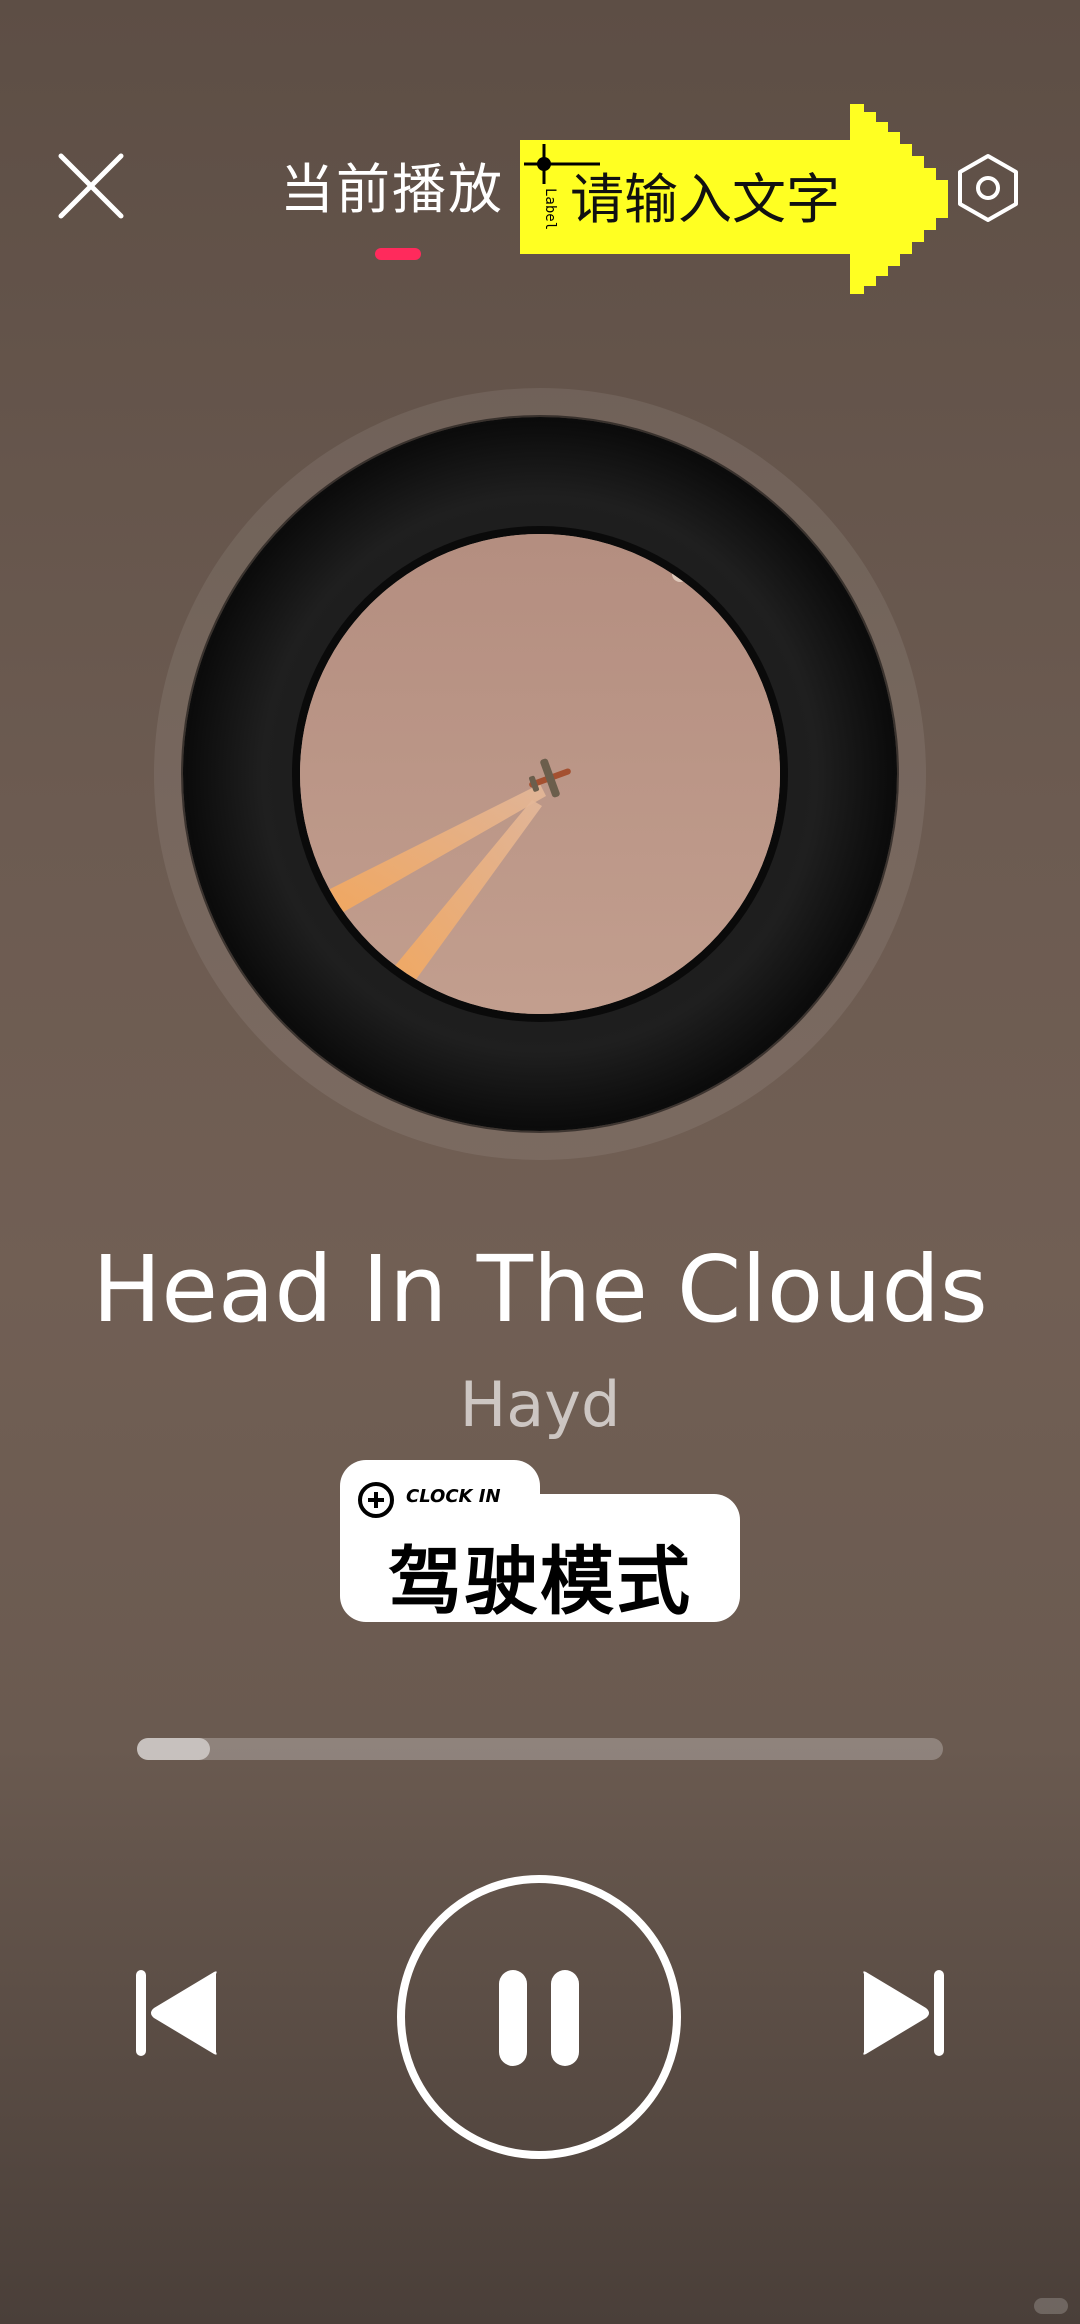 The width and height of the screenshot is (1080, 2324). What do you see at coordinates (550, 209) in the screenshot?
I see `sticker-tag: Label` at bounding box center [550, 209].